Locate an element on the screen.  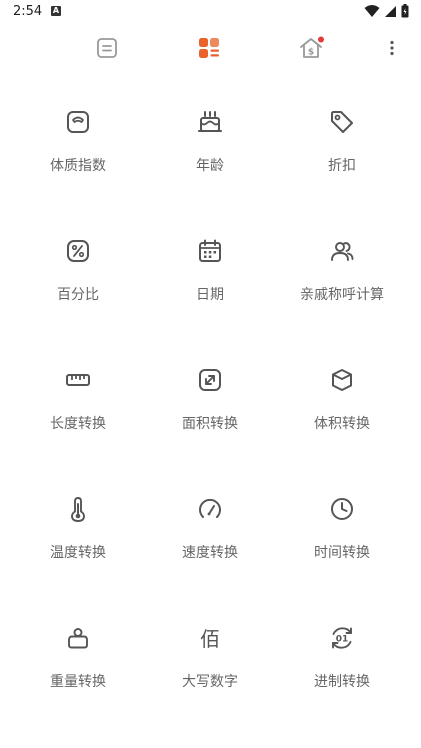
scale-icon is located at coordinates (78, 122).